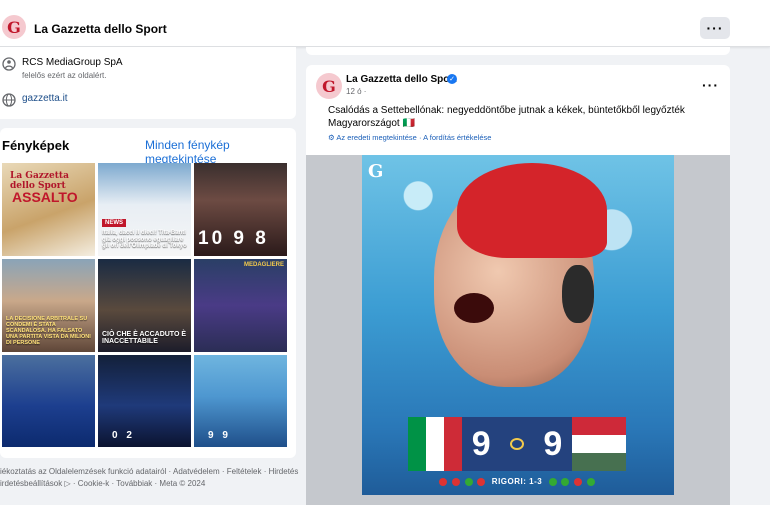 The height and width of the screenshot is (505, 770). Describe the element at coordinates (240, 209) in the screenshot. I see `photo-tile: 10 9 8` at that location.